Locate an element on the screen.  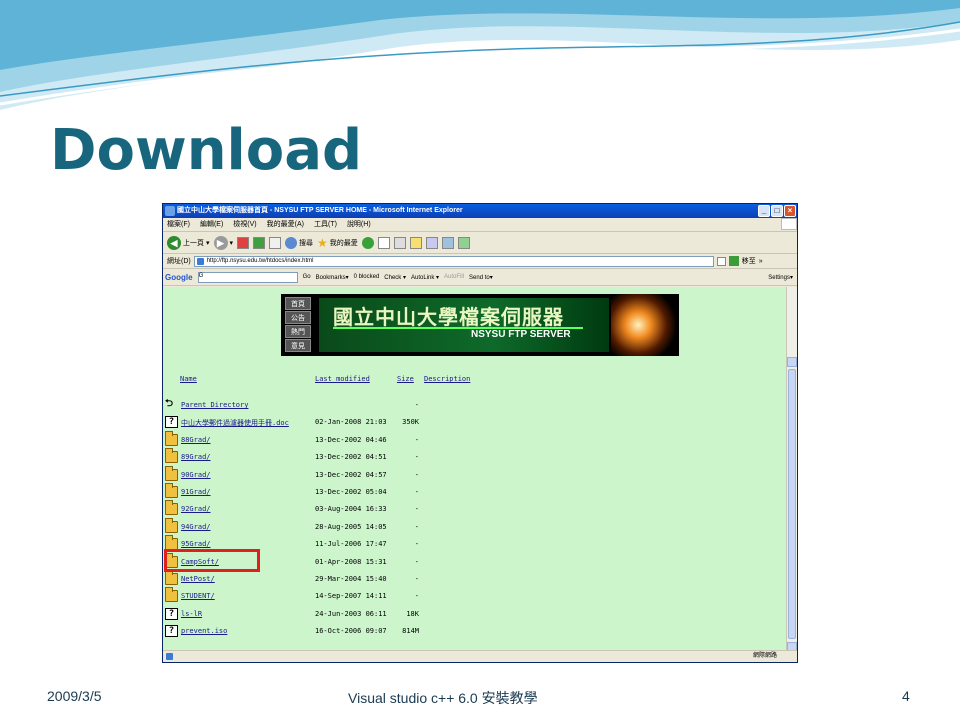
google-go-button: Go is located at coordinates (307, 277).